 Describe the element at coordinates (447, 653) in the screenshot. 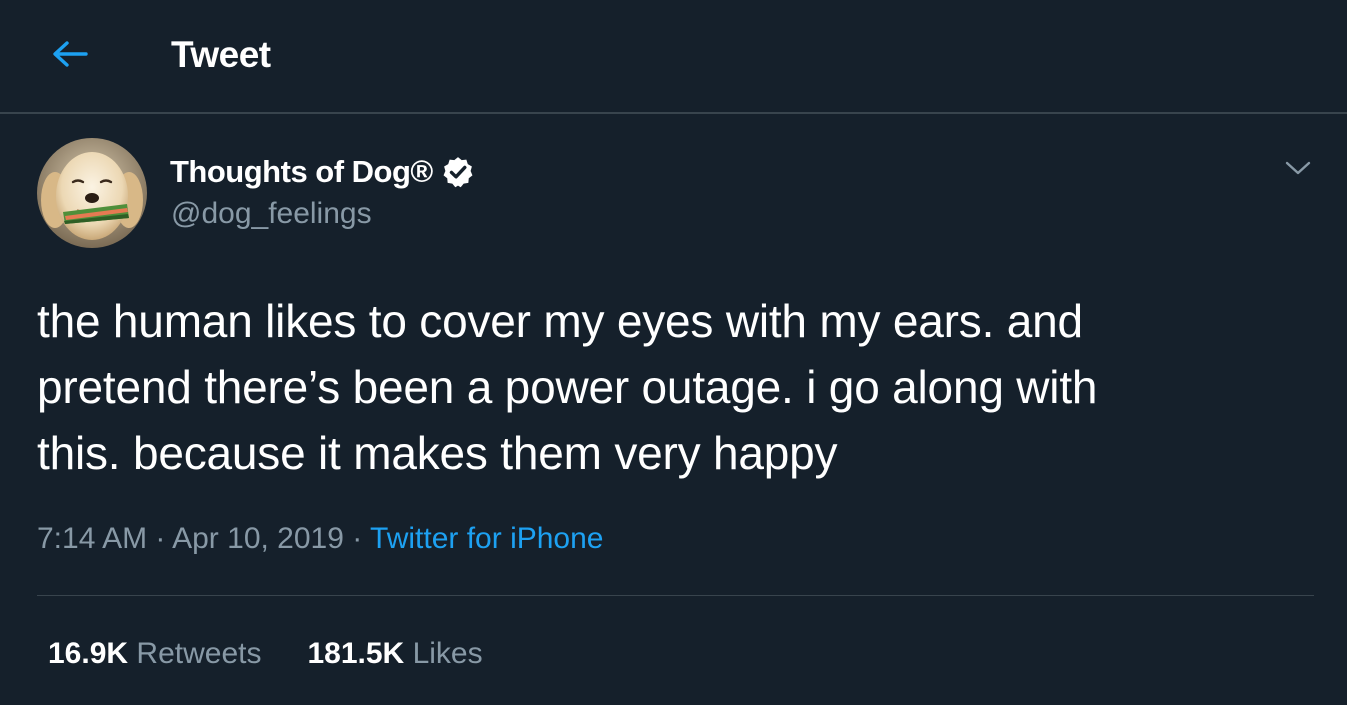

I see `likes-label: Likes` at that location.